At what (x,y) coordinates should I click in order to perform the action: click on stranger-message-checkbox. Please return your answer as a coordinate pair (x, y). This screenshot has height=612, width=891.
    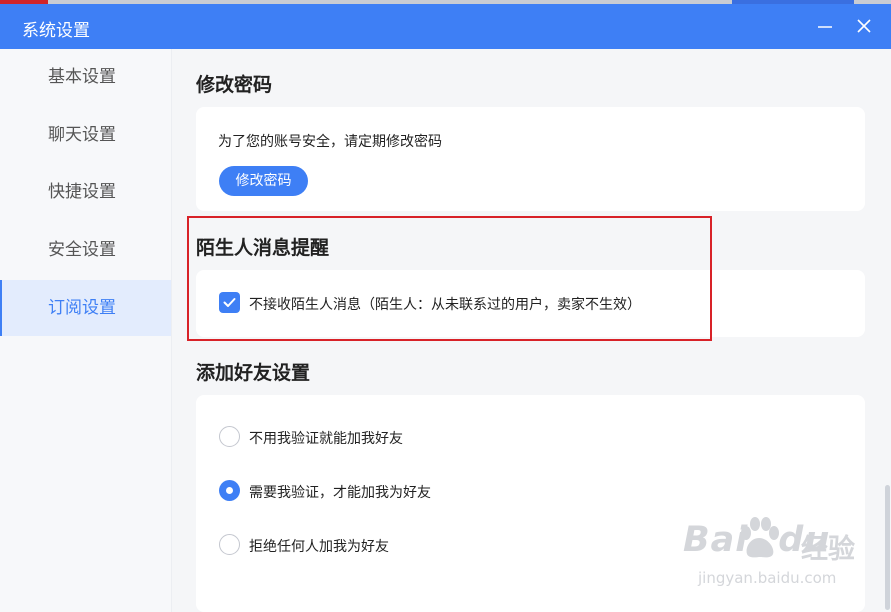
    Looking at the image, I should click on (229, 302).